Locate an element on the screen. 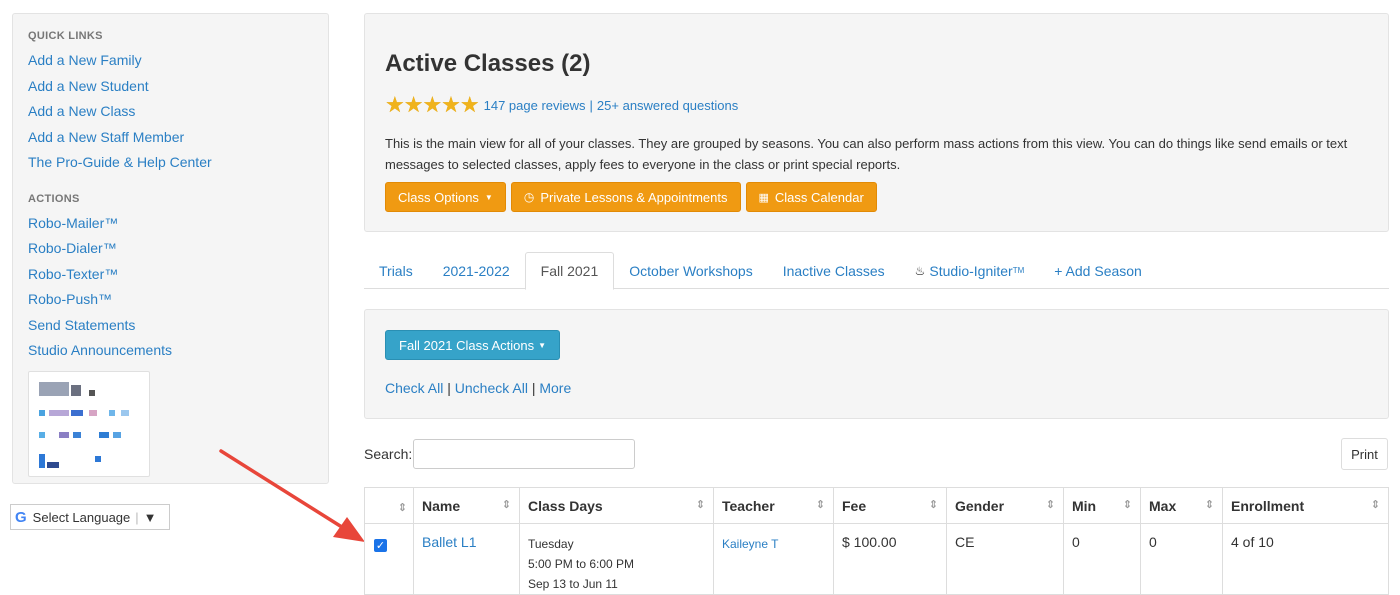 This screenshot has height=595, width=1400. more-link: More is located at coordinates (555, 388).